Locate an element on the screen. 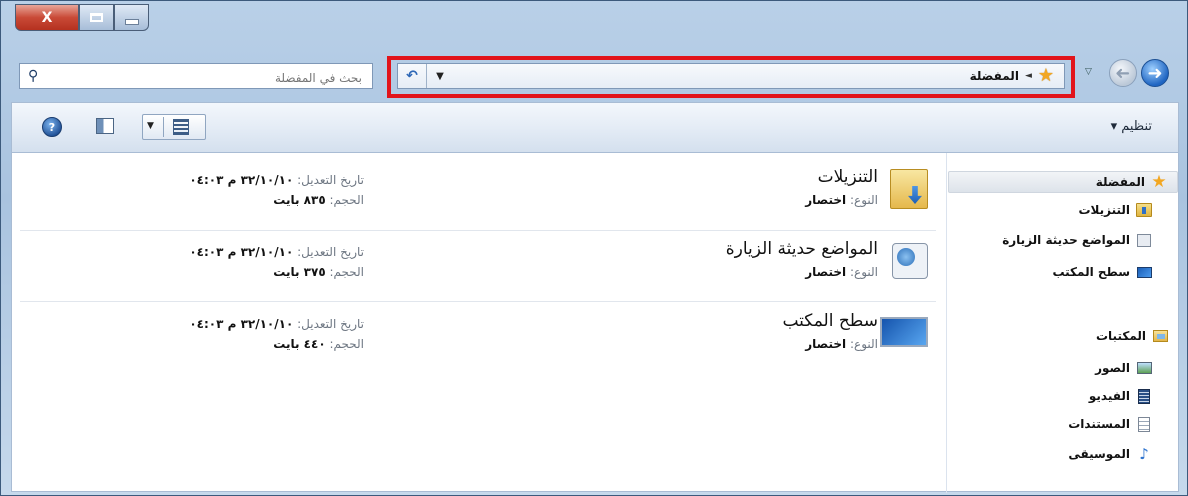 The height and width of the screenshot is (496, 1188). arrow-right-icon: ➜ is located at coordinates (1155, 73).